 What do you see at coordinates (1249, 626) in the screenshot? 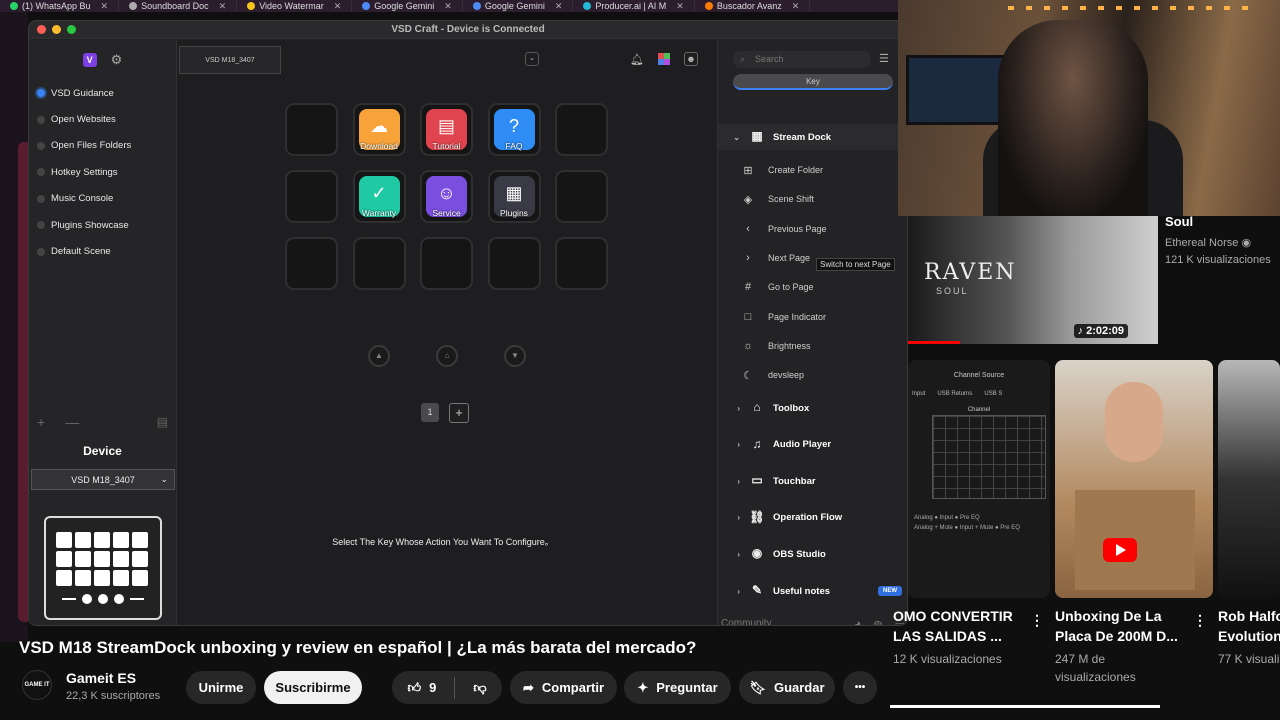
I see `card-3-title: Rob Halfo Evolution` at bounding box center [1249, 626].